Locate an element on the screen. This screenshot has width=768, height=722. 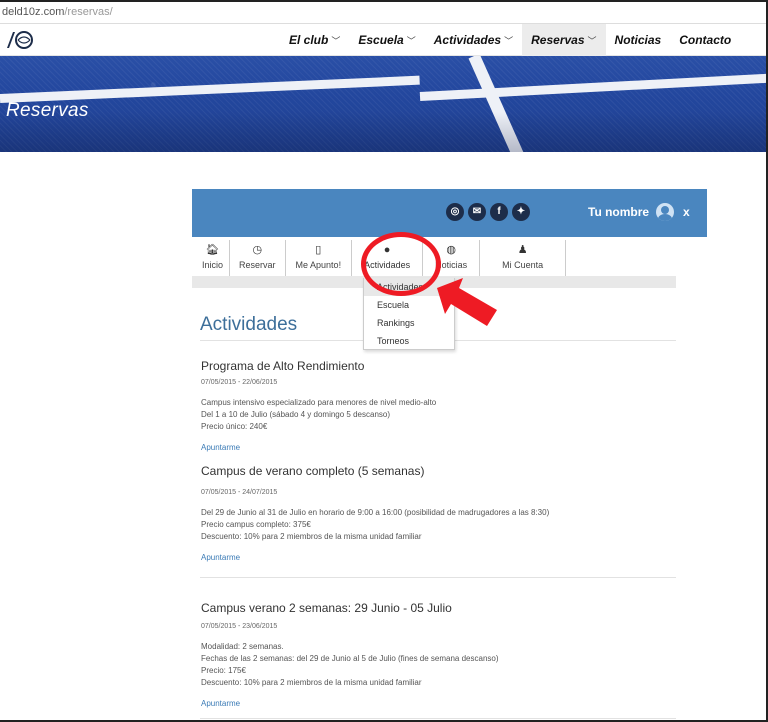
url-host: deld10z.com is located at coordinates (33, 12).